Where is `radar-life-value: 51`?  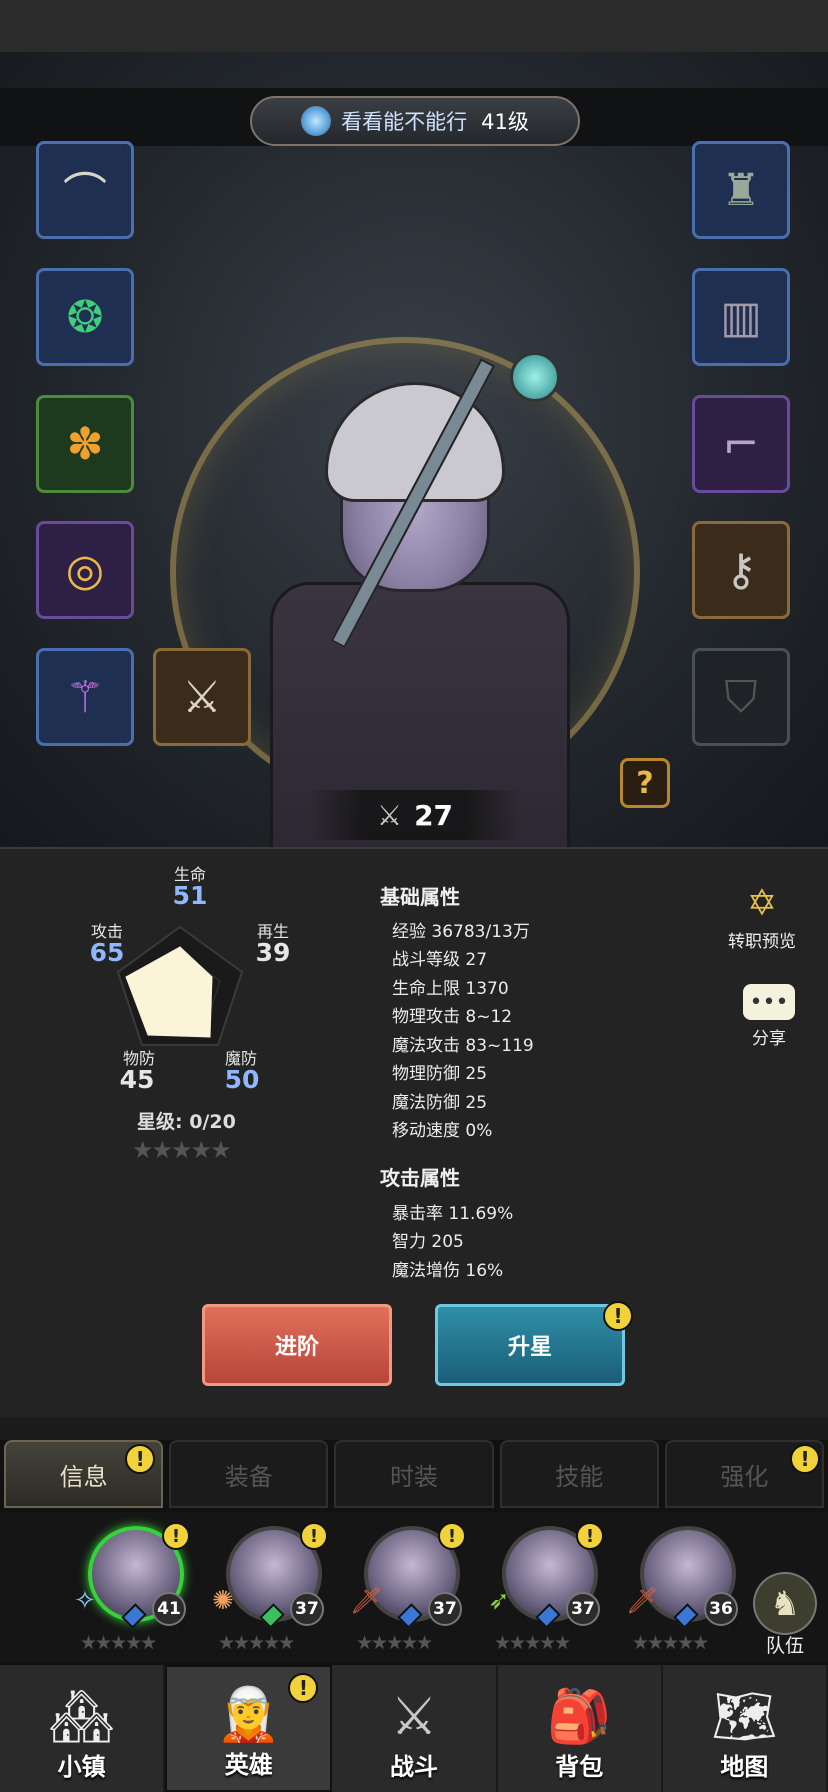
radar-life-value: 51 is located at coordinates (190, 895).